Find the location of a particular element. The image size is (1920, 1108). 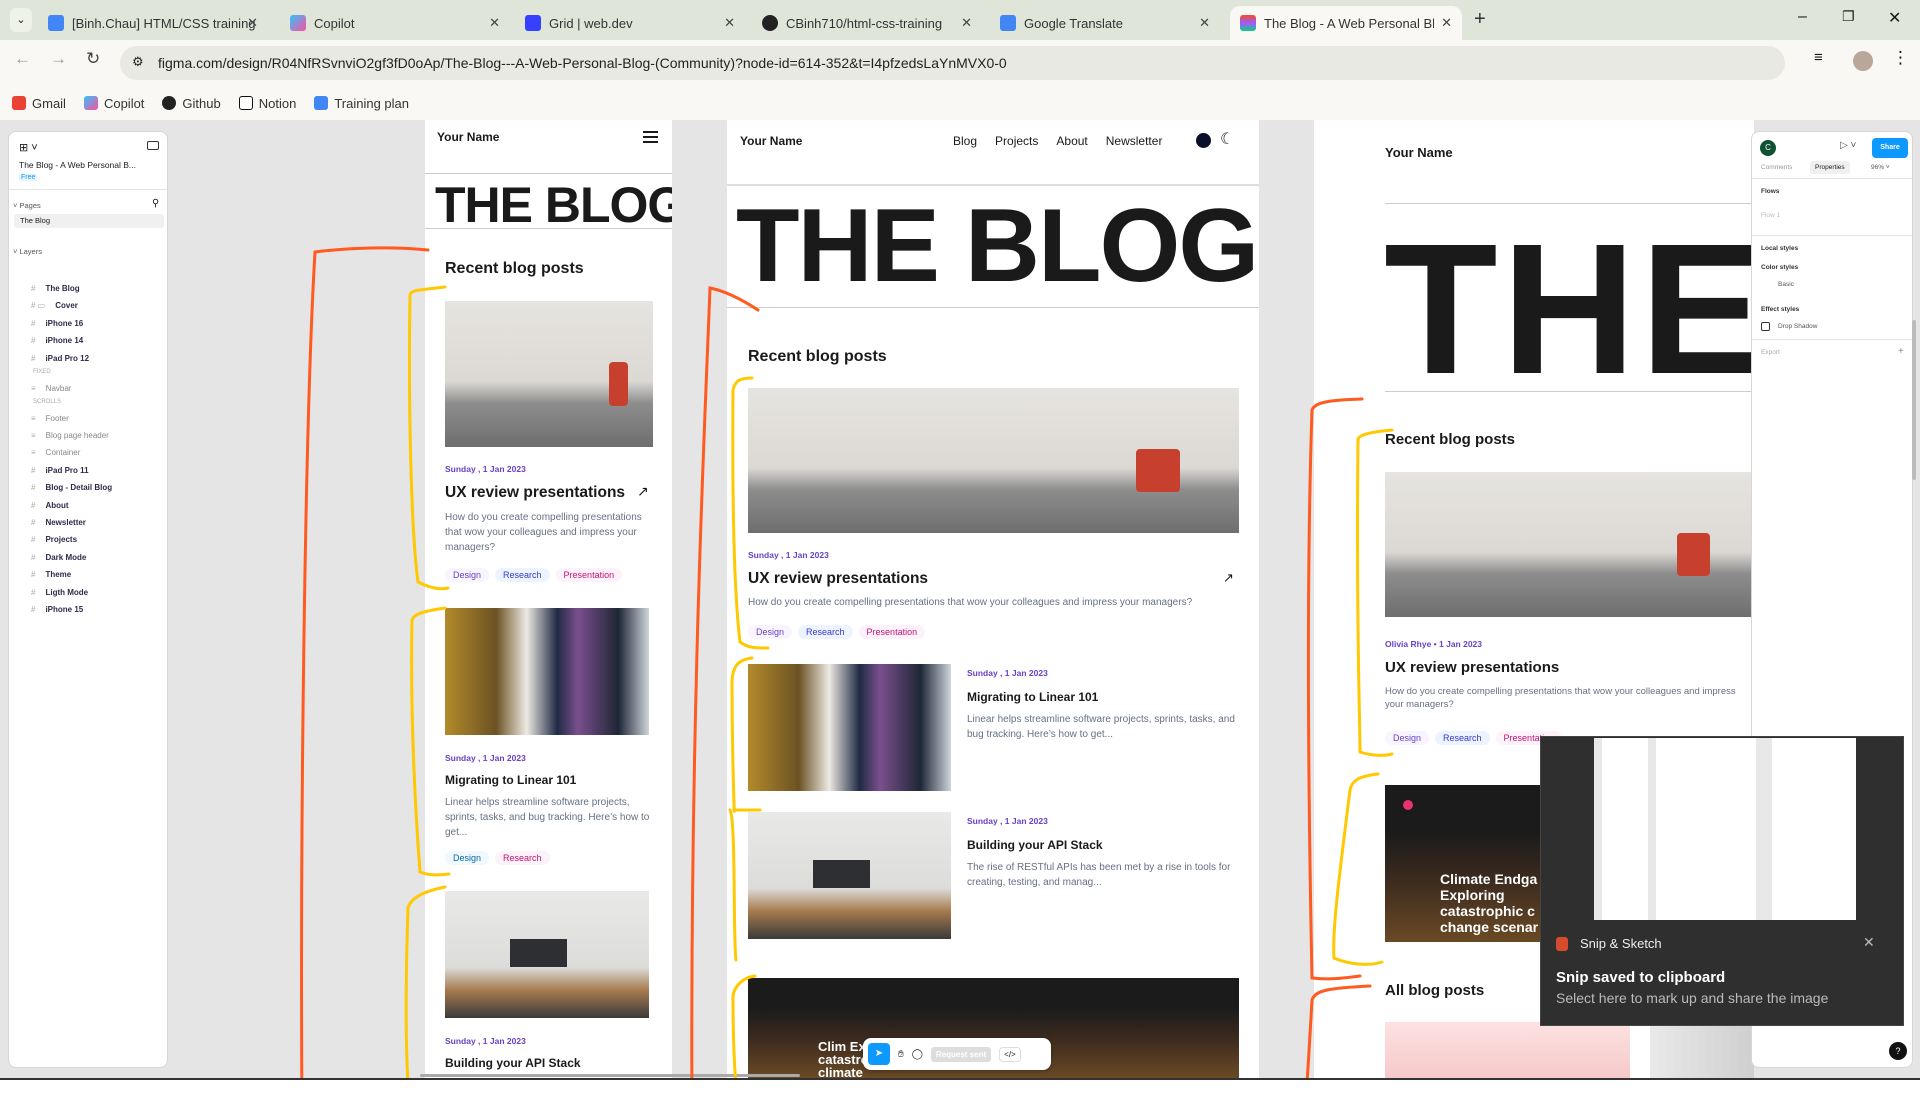

snip-thumbnail: THE BLOG THE BLOG THE is located at coordinates (1725, 829).